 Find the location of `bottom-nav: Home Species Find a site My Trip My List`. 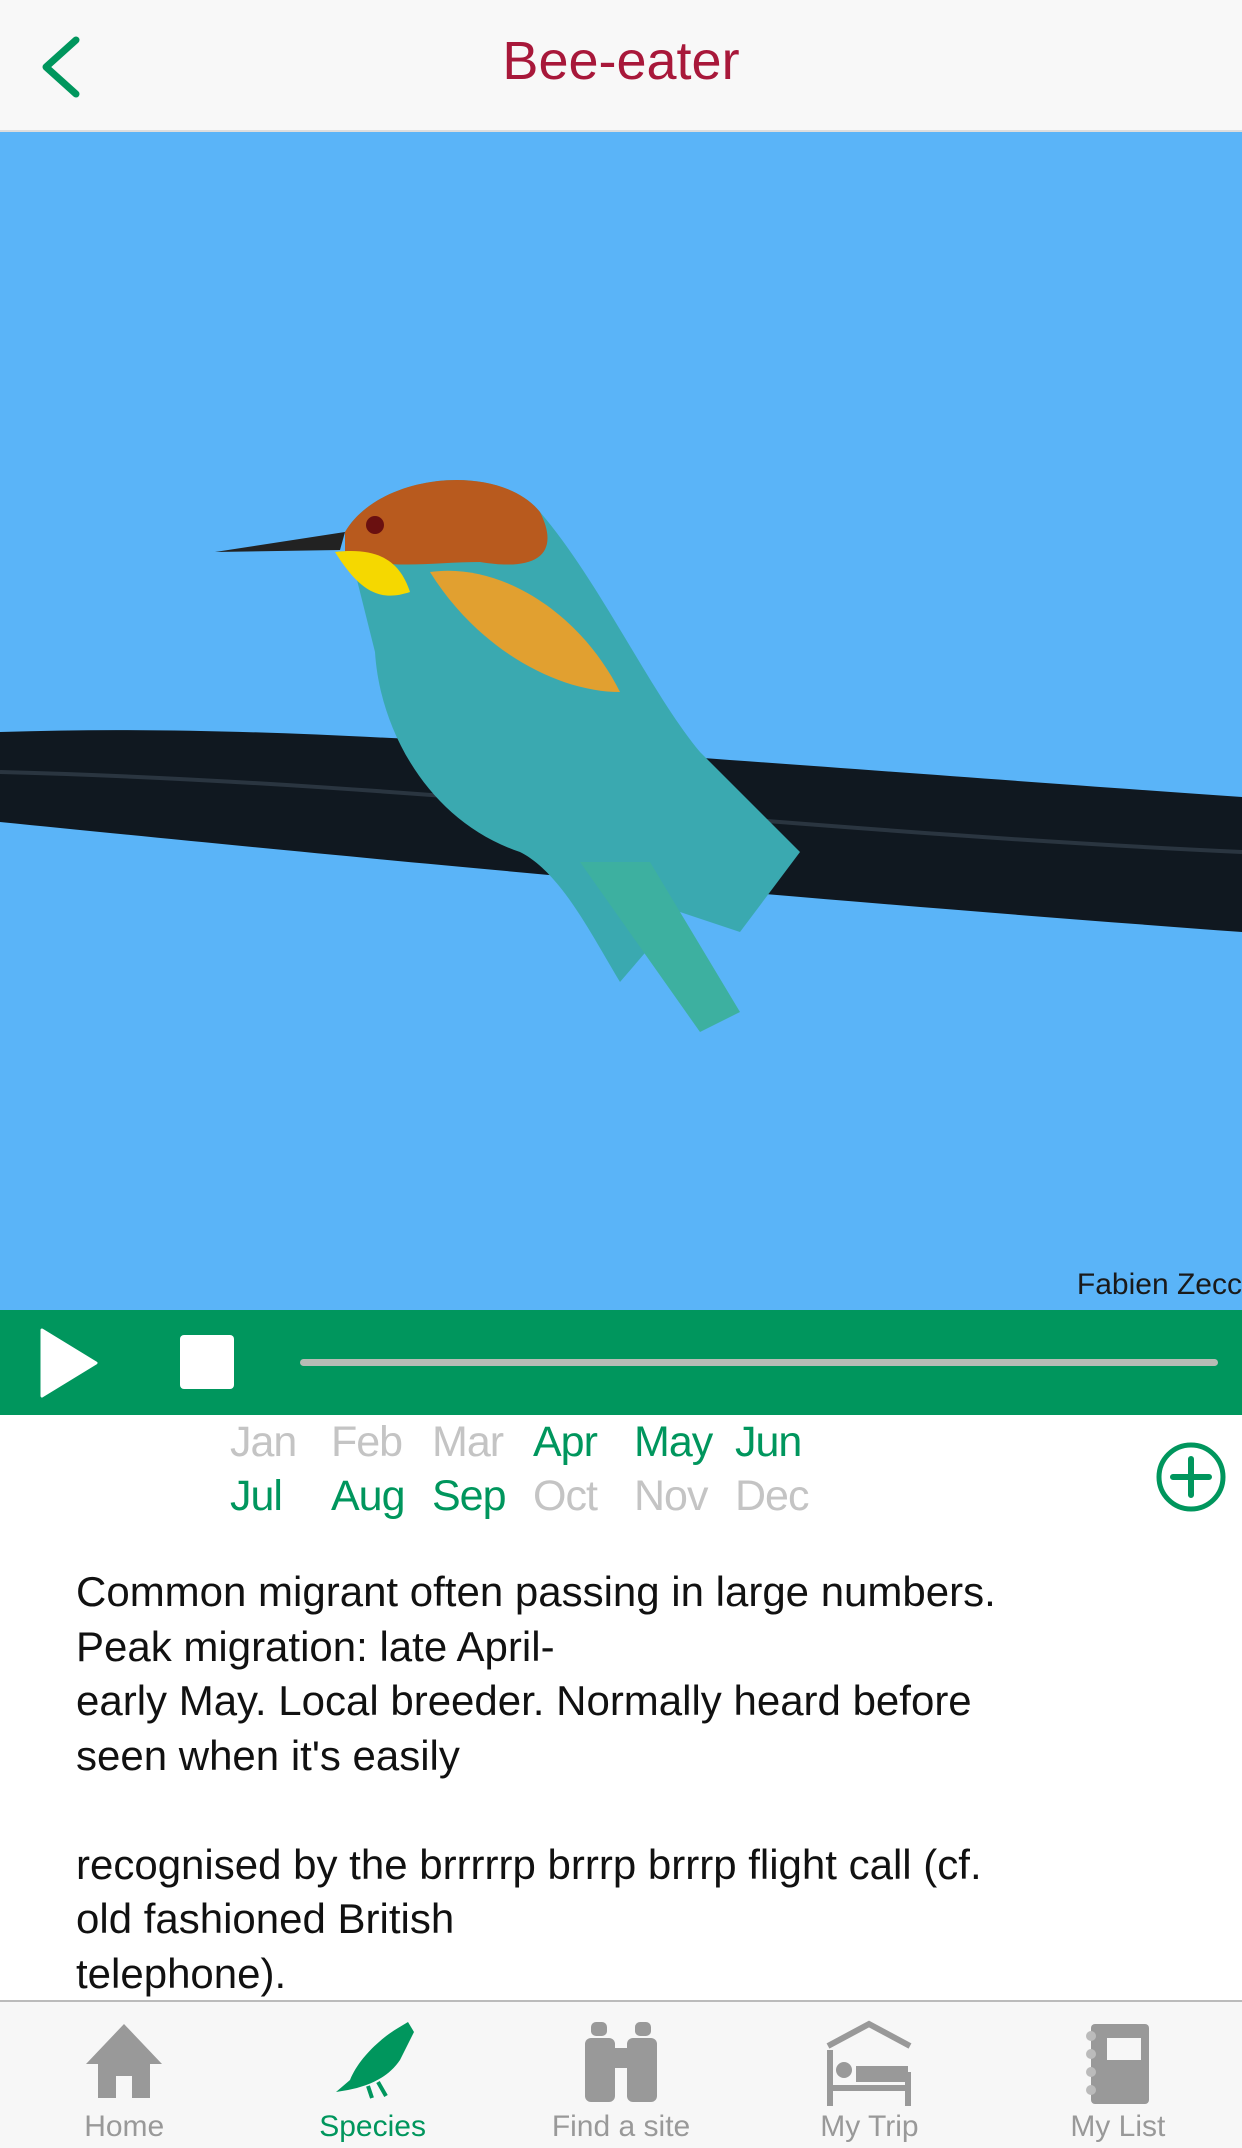

bottom-nav: Home Species Find a site My Trip My List is located at coordinates (621, 2074).